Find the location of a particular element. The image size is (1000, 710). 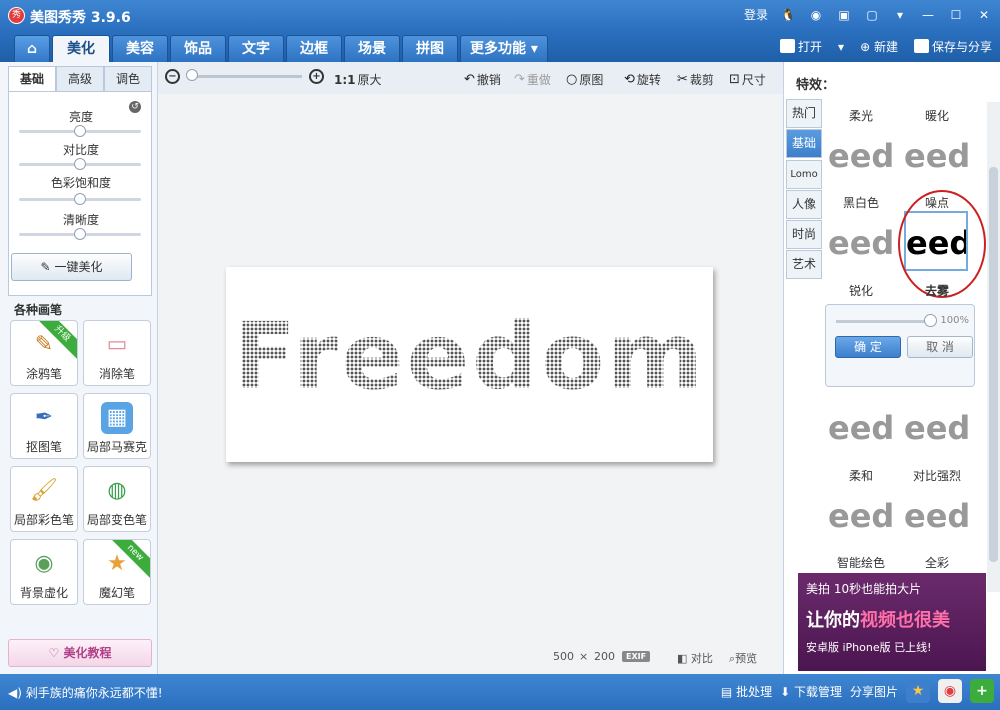

add-icon: + is located at coordinates (982, 691).